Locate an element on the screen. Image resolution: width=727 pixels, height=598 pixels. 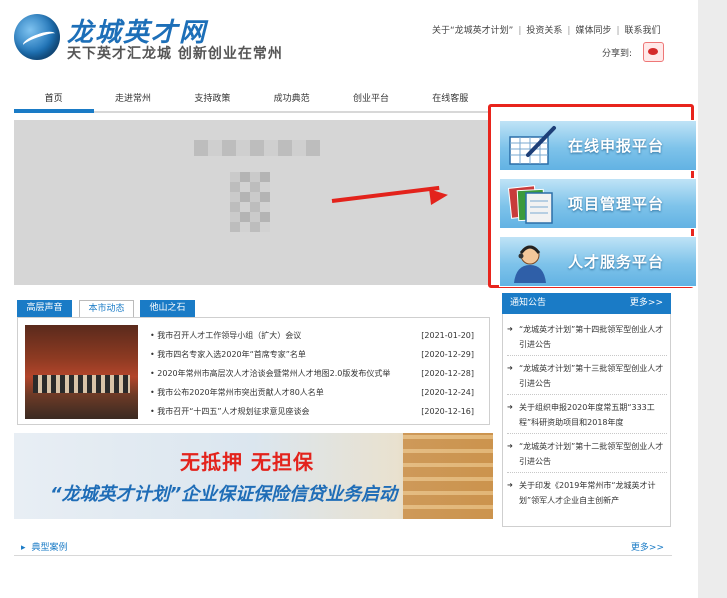
platform-label: 在线申报平台 is located at coordinates (616, 146).